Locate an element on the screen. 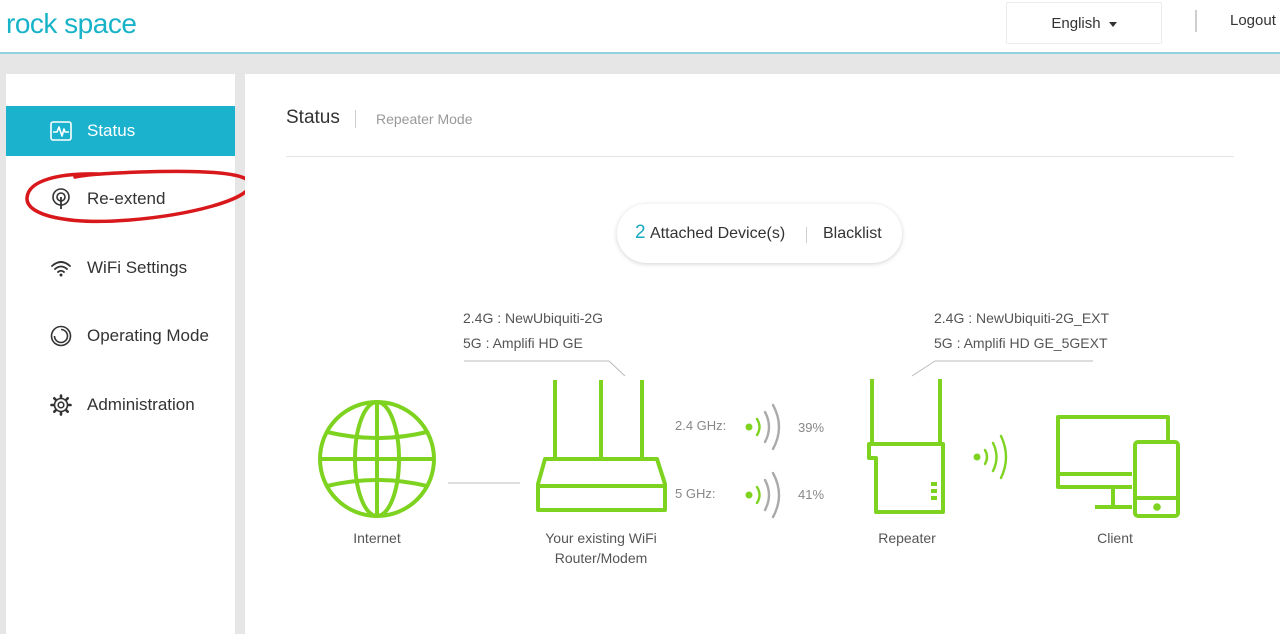 This screenshot has height=634, width=1280. band-24-strength: 39% is located at coordinates (811, 427).